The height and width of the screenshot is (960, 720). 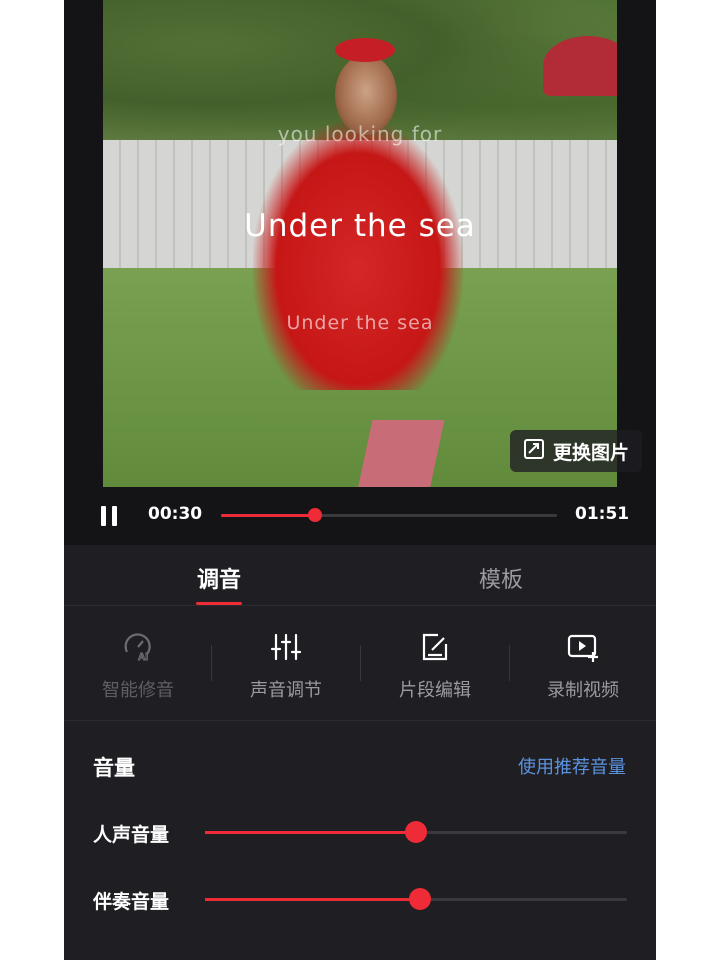 What do you see at coordinates (219, 603) in the screenshot?
I see `active-tab-indicator` at bounding box center [219, 603].